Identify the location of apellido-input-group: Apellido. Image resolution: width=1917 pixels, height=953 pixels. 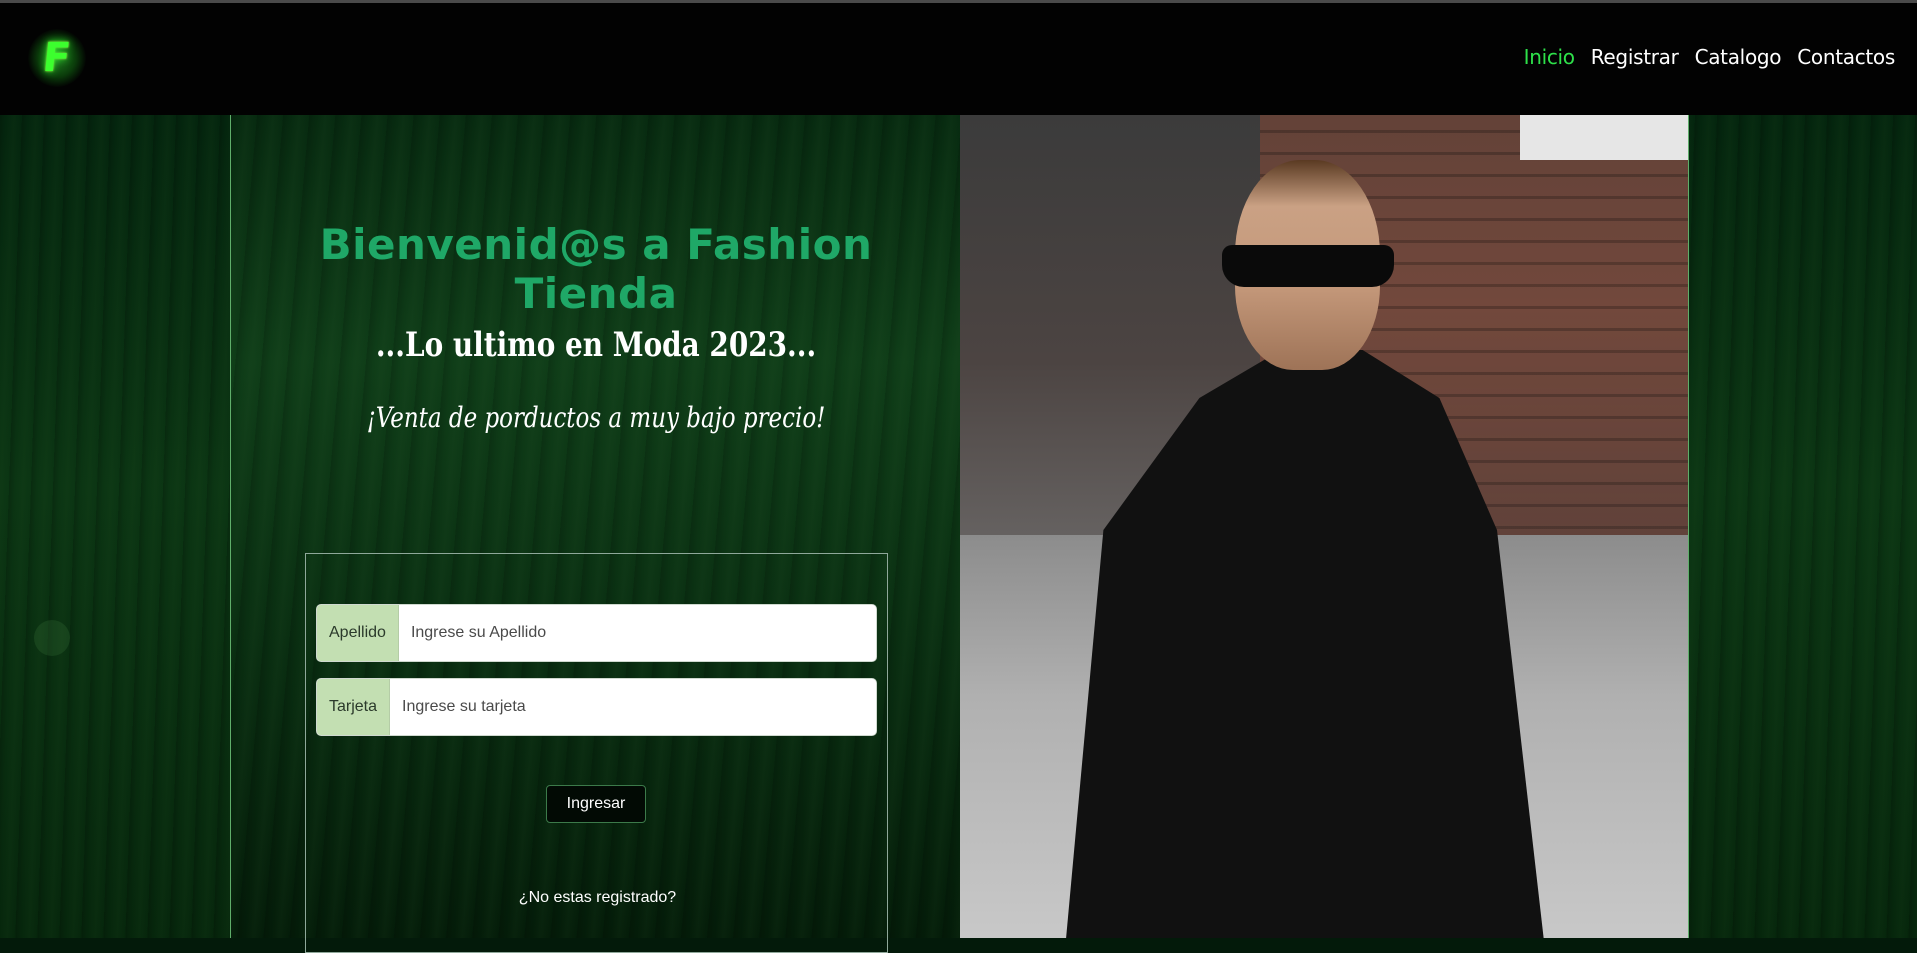
(596, 633).